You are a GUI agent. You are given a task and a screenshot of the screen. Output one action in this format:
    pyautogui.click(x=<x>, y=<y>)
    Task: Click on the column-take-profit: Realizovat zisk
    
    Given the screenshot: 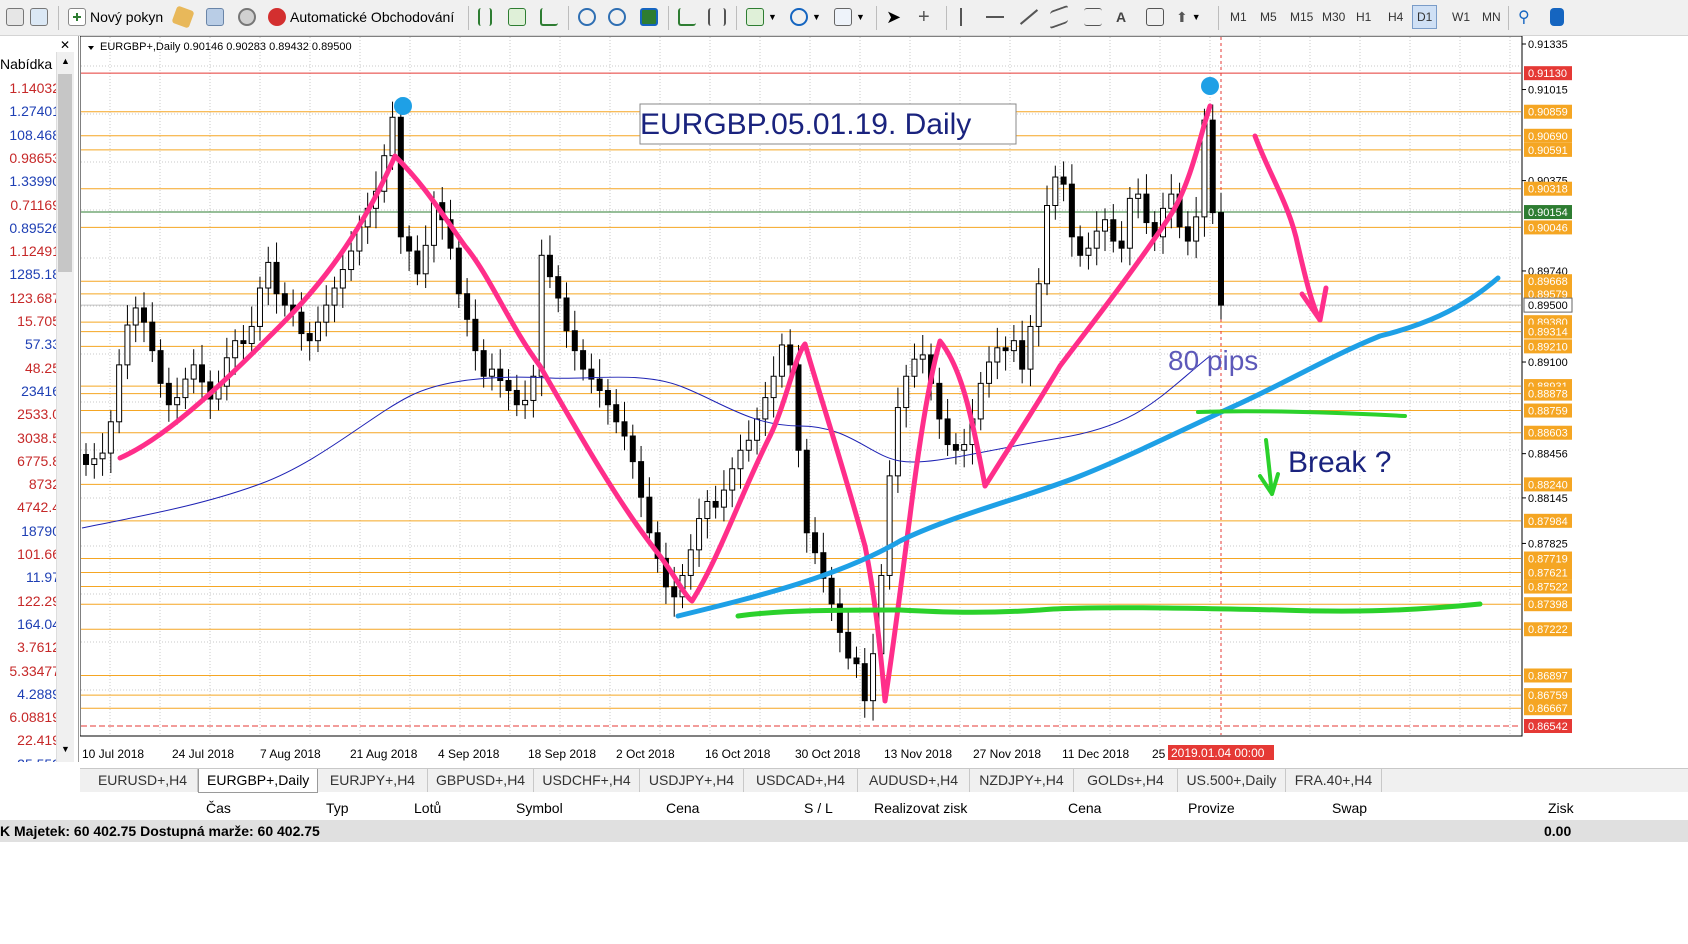 What is the action you would take?
    pyautogui.click(x=920, y=808)
    